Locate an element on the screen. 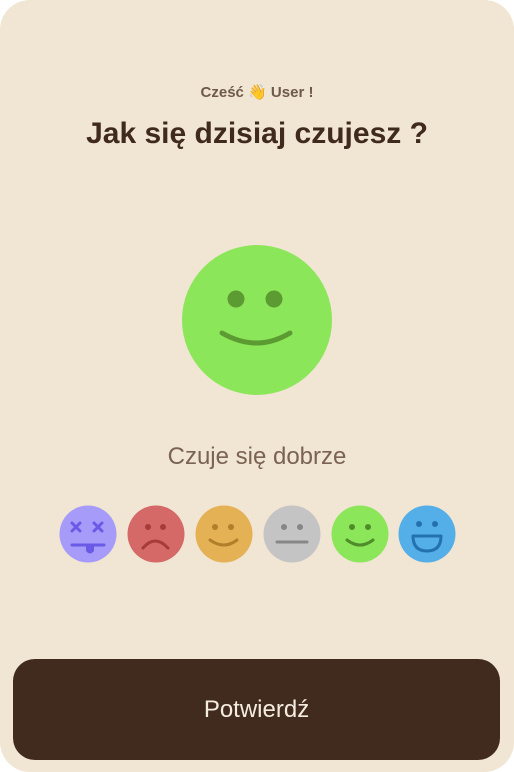 This screenshot has height=772, width=514. content-face-icon is located at coordinates (224, 534).